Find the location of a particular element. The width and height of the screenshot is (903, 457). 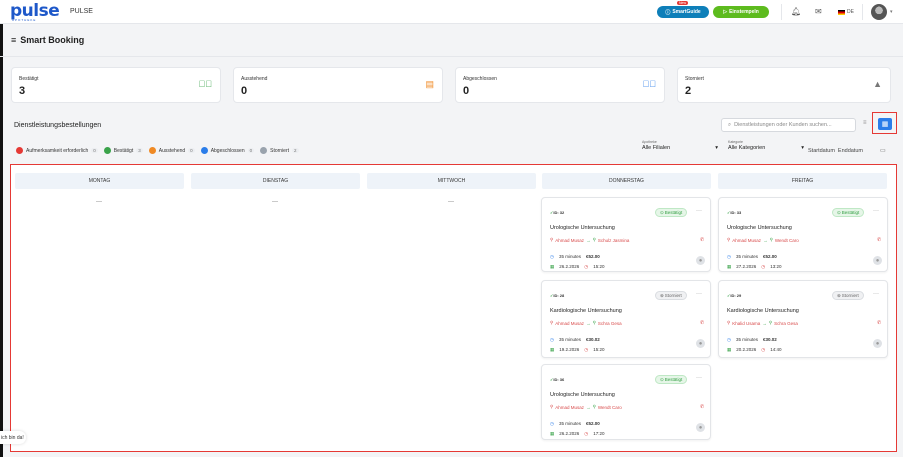

end-date-field: Enddatum is located at coordinates (850, 151).